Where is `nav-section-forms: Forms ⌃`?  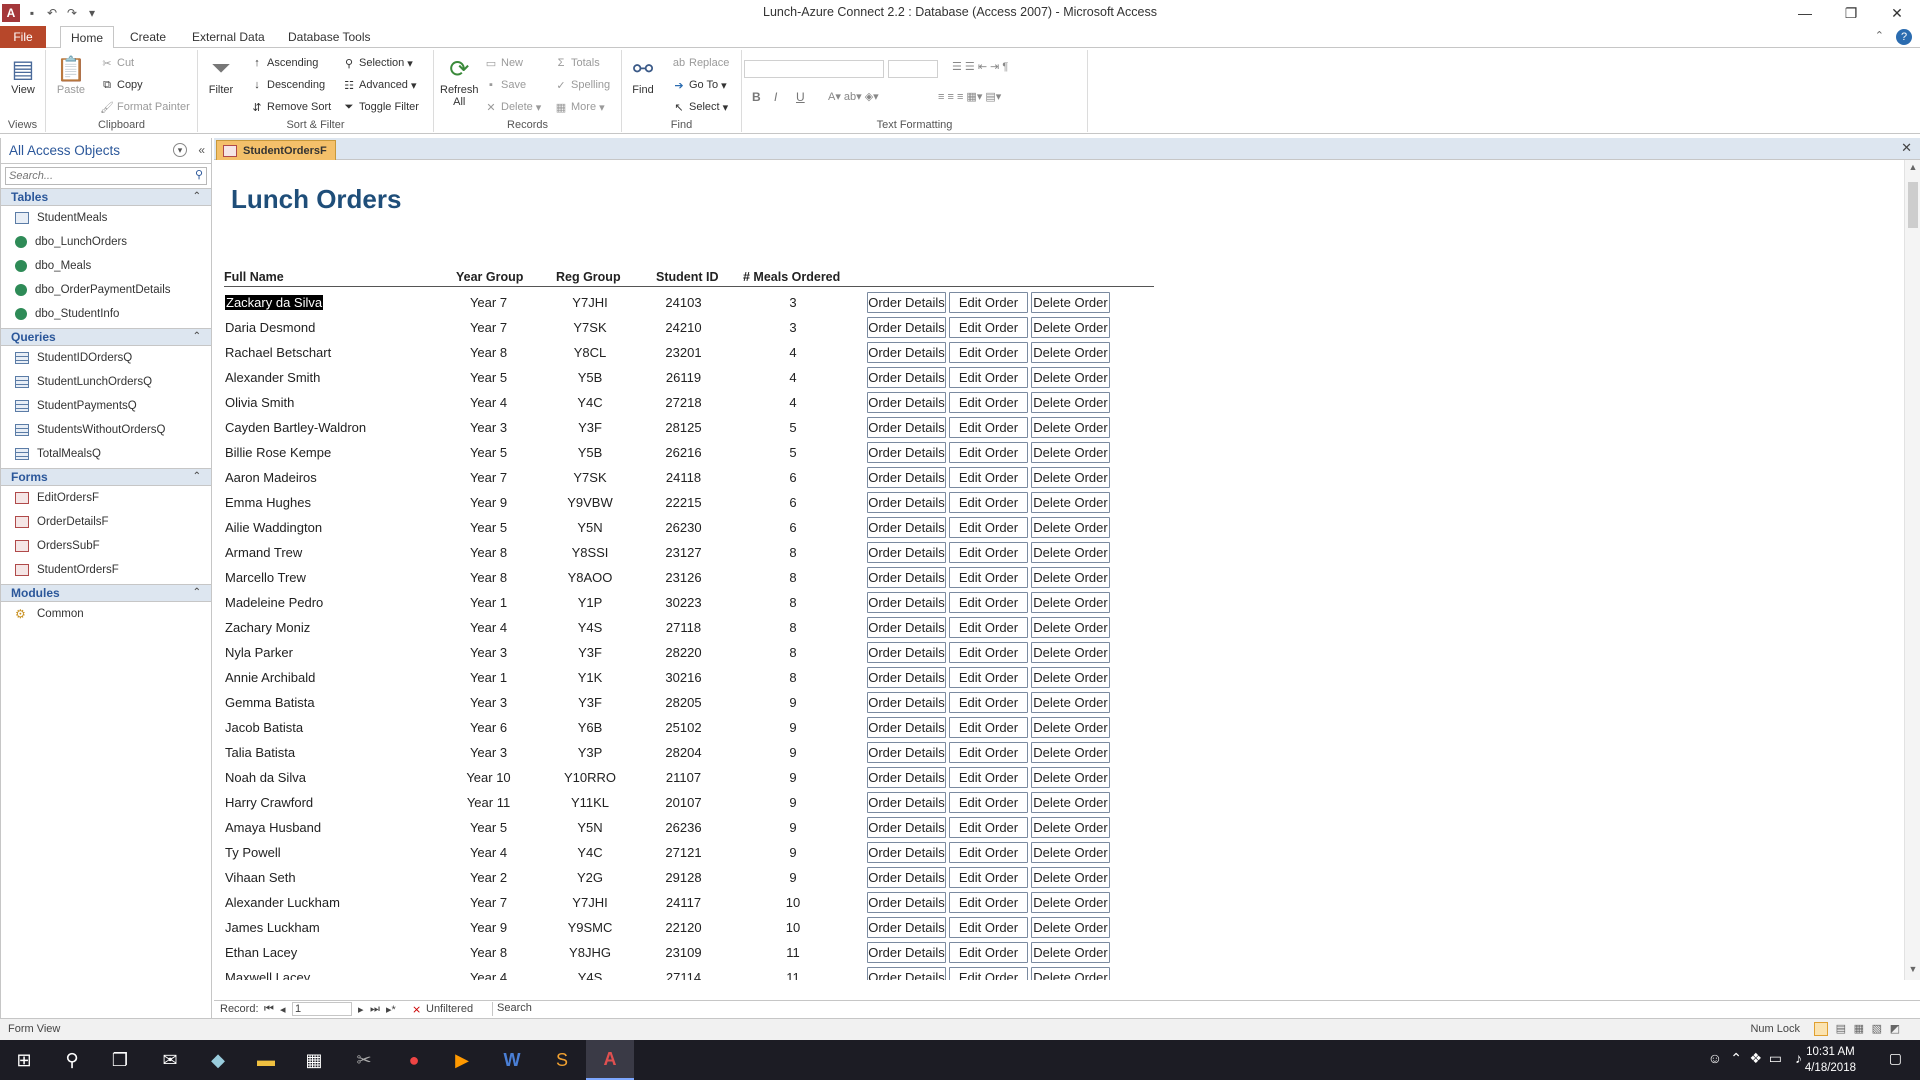
nav-section-forms: Forms ⌃ is located at coordinates (106, 477).